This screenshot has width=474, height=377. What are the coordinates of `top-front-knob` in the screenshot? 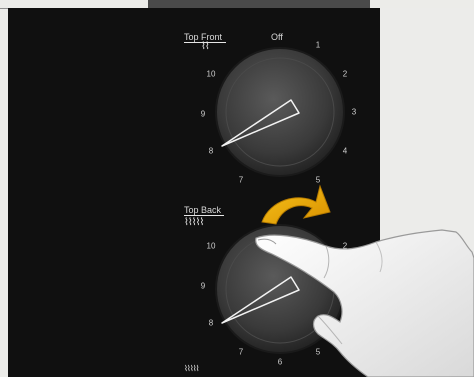 It's located at (280, 112).